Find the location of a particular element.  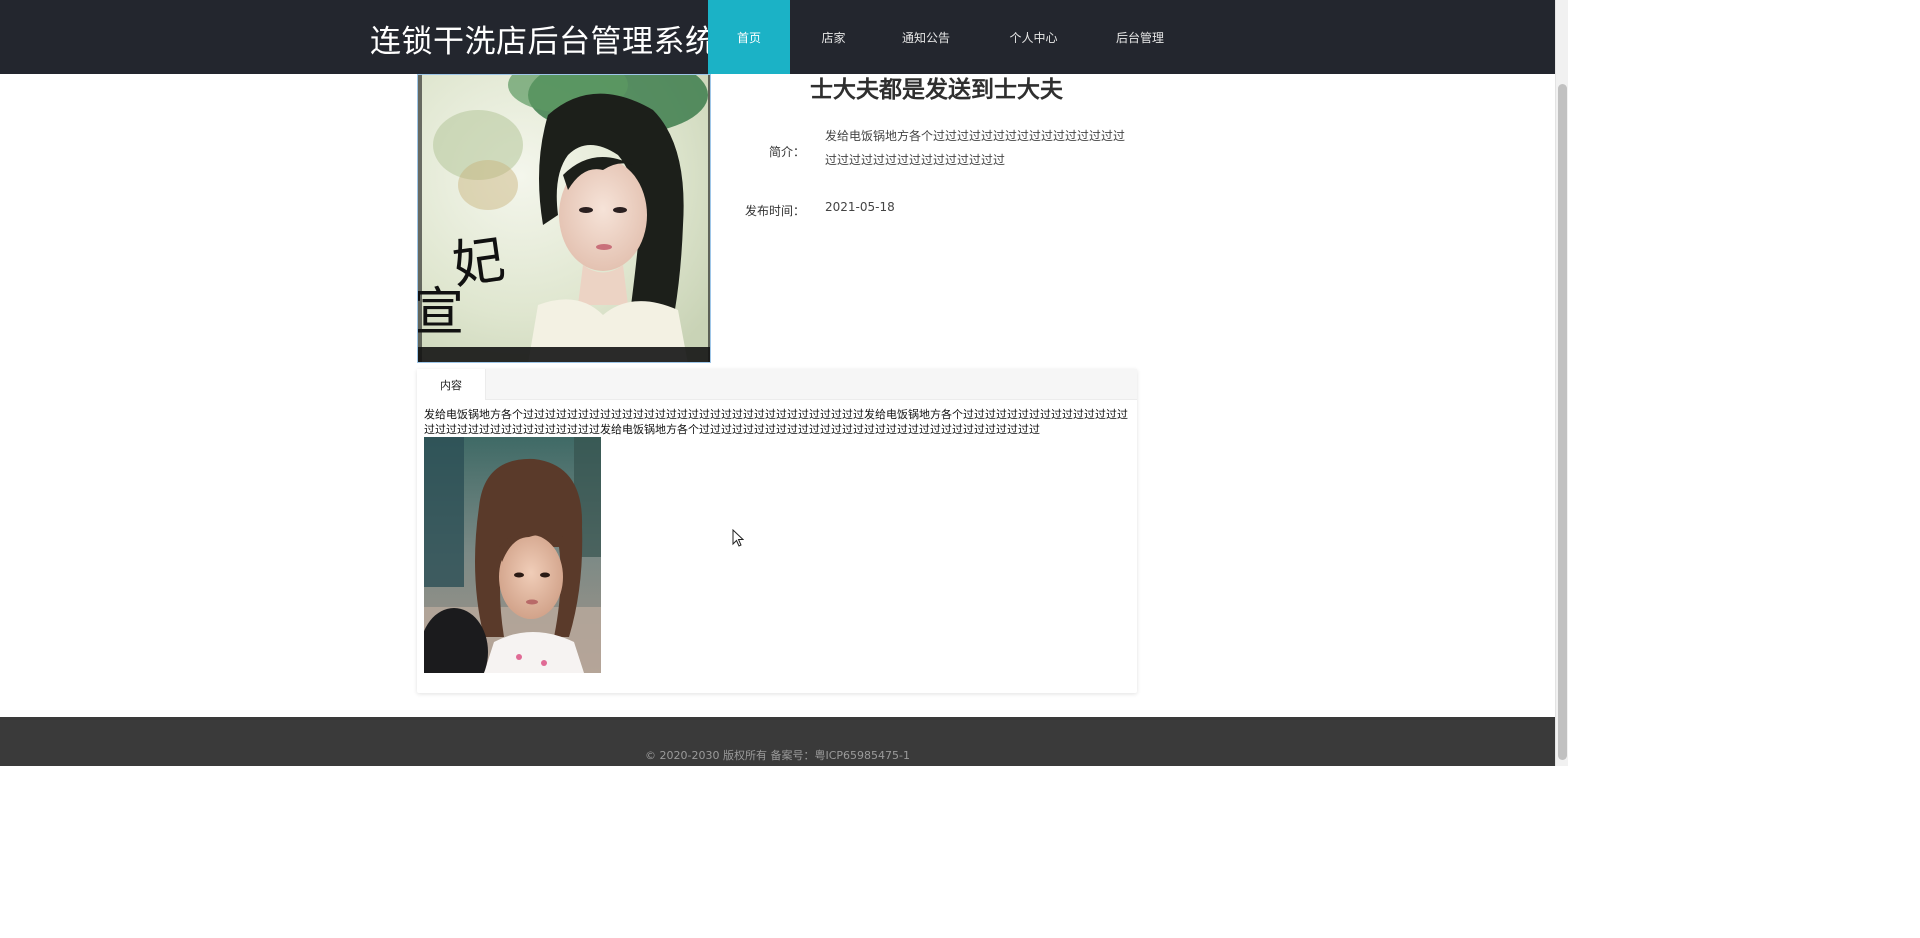

nav-item-home: 首页 is located at coordinates (749, 37).